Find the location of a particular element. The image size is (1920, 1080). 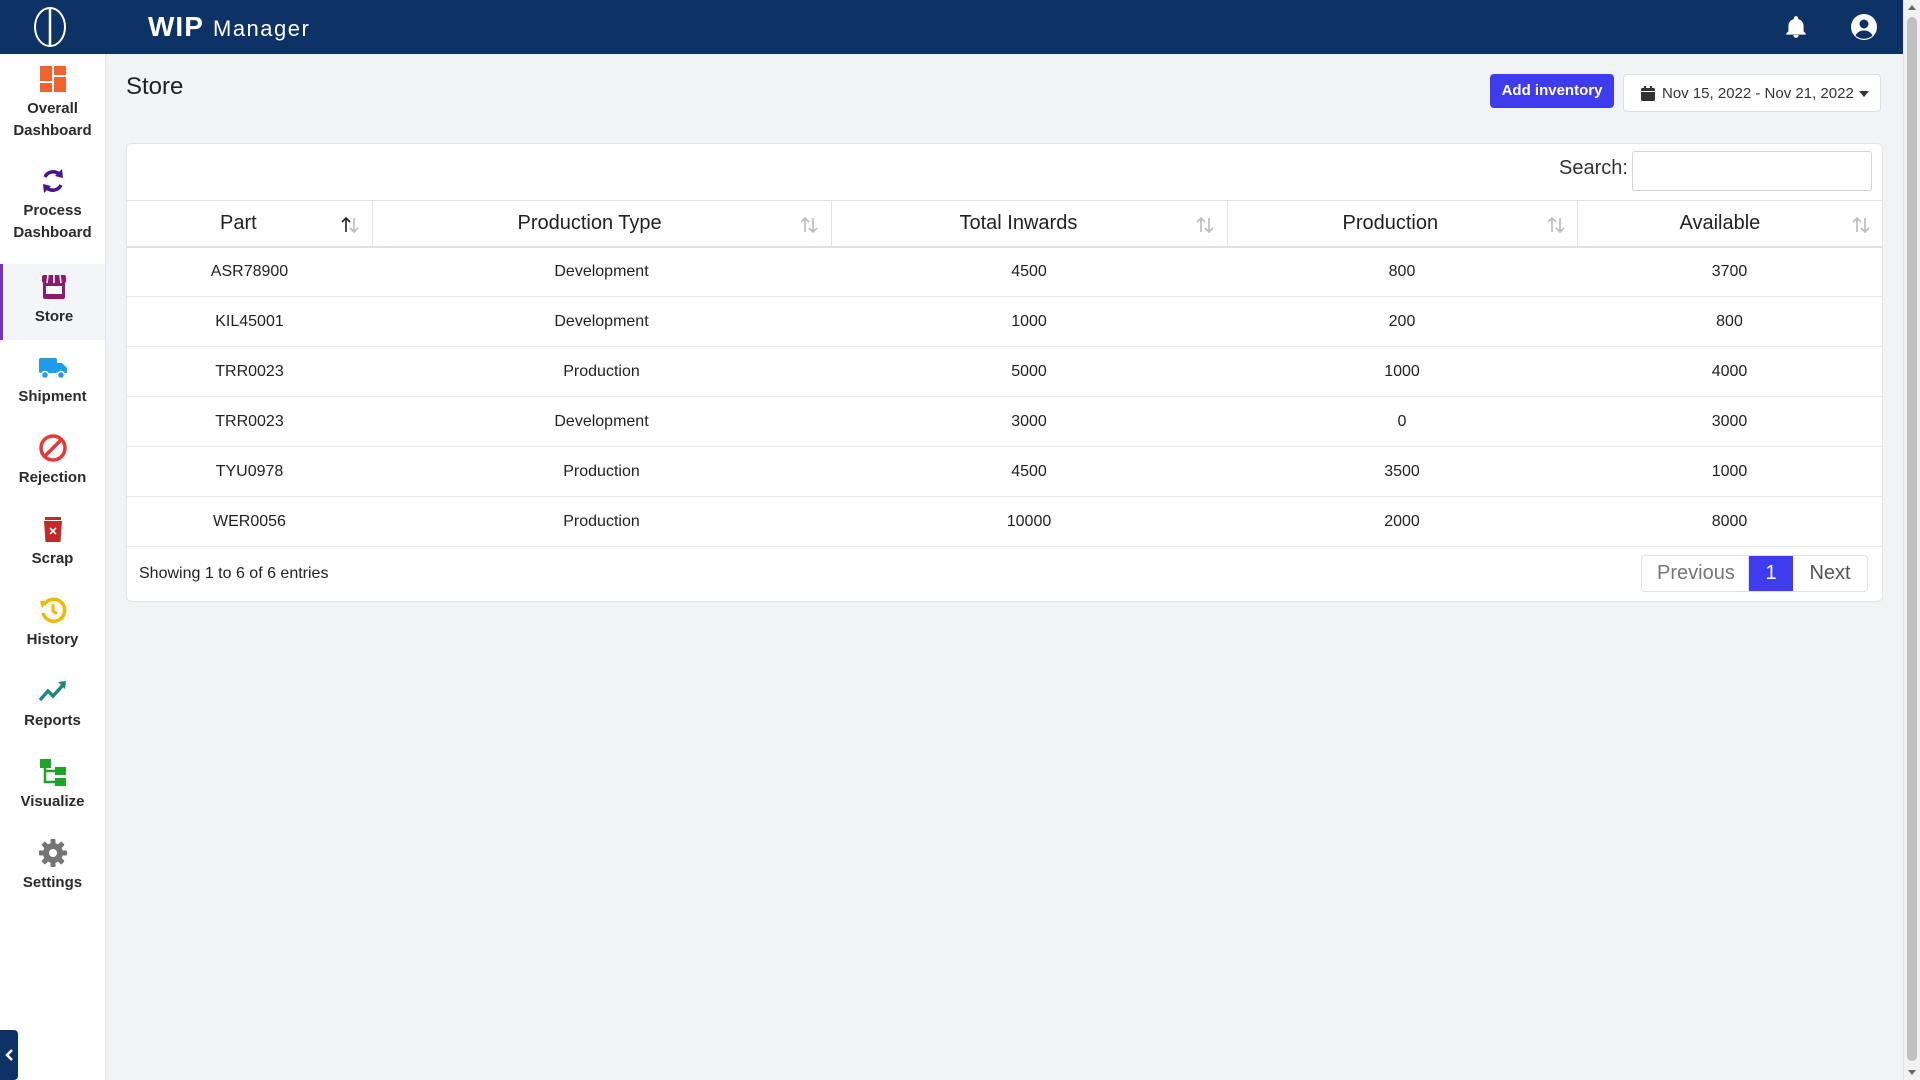

cell-available: 4000 is located at coordinates (1729, 371).